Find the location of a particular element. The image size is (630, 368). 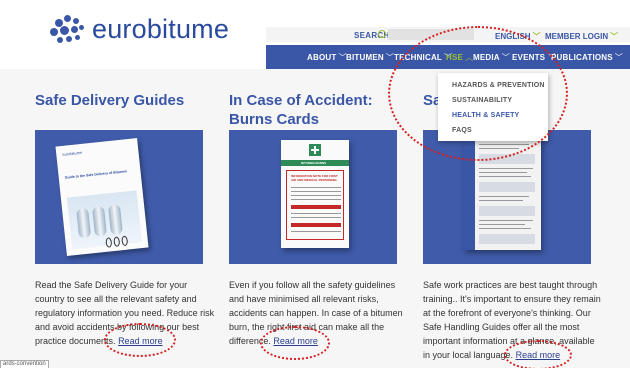

member-login-link: MEMBER LOGIN ﹀ is located at coordinates (581, 36).